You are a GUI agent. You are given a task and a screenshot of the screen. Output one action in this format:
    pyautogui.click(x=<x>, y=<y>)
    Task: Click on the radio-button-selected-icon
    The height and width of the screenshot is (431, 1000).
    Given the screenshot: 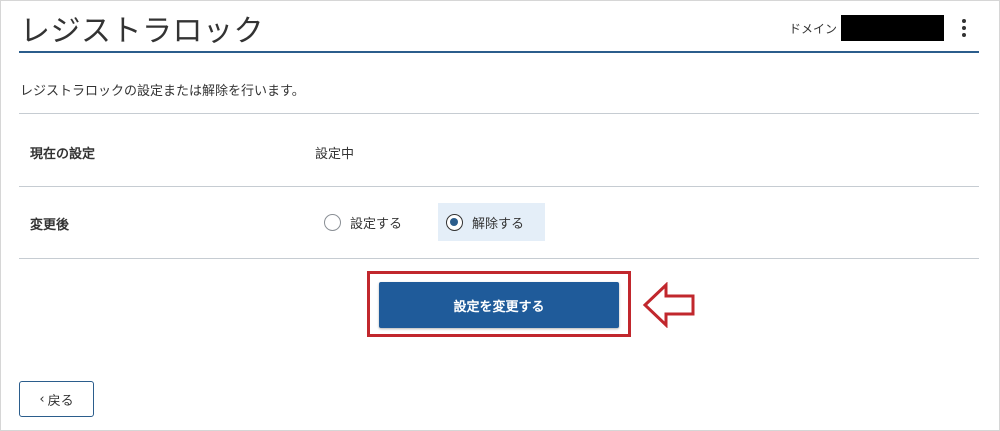 What is the action you would take?
    pyautogui.click(x=454, y=222)
    